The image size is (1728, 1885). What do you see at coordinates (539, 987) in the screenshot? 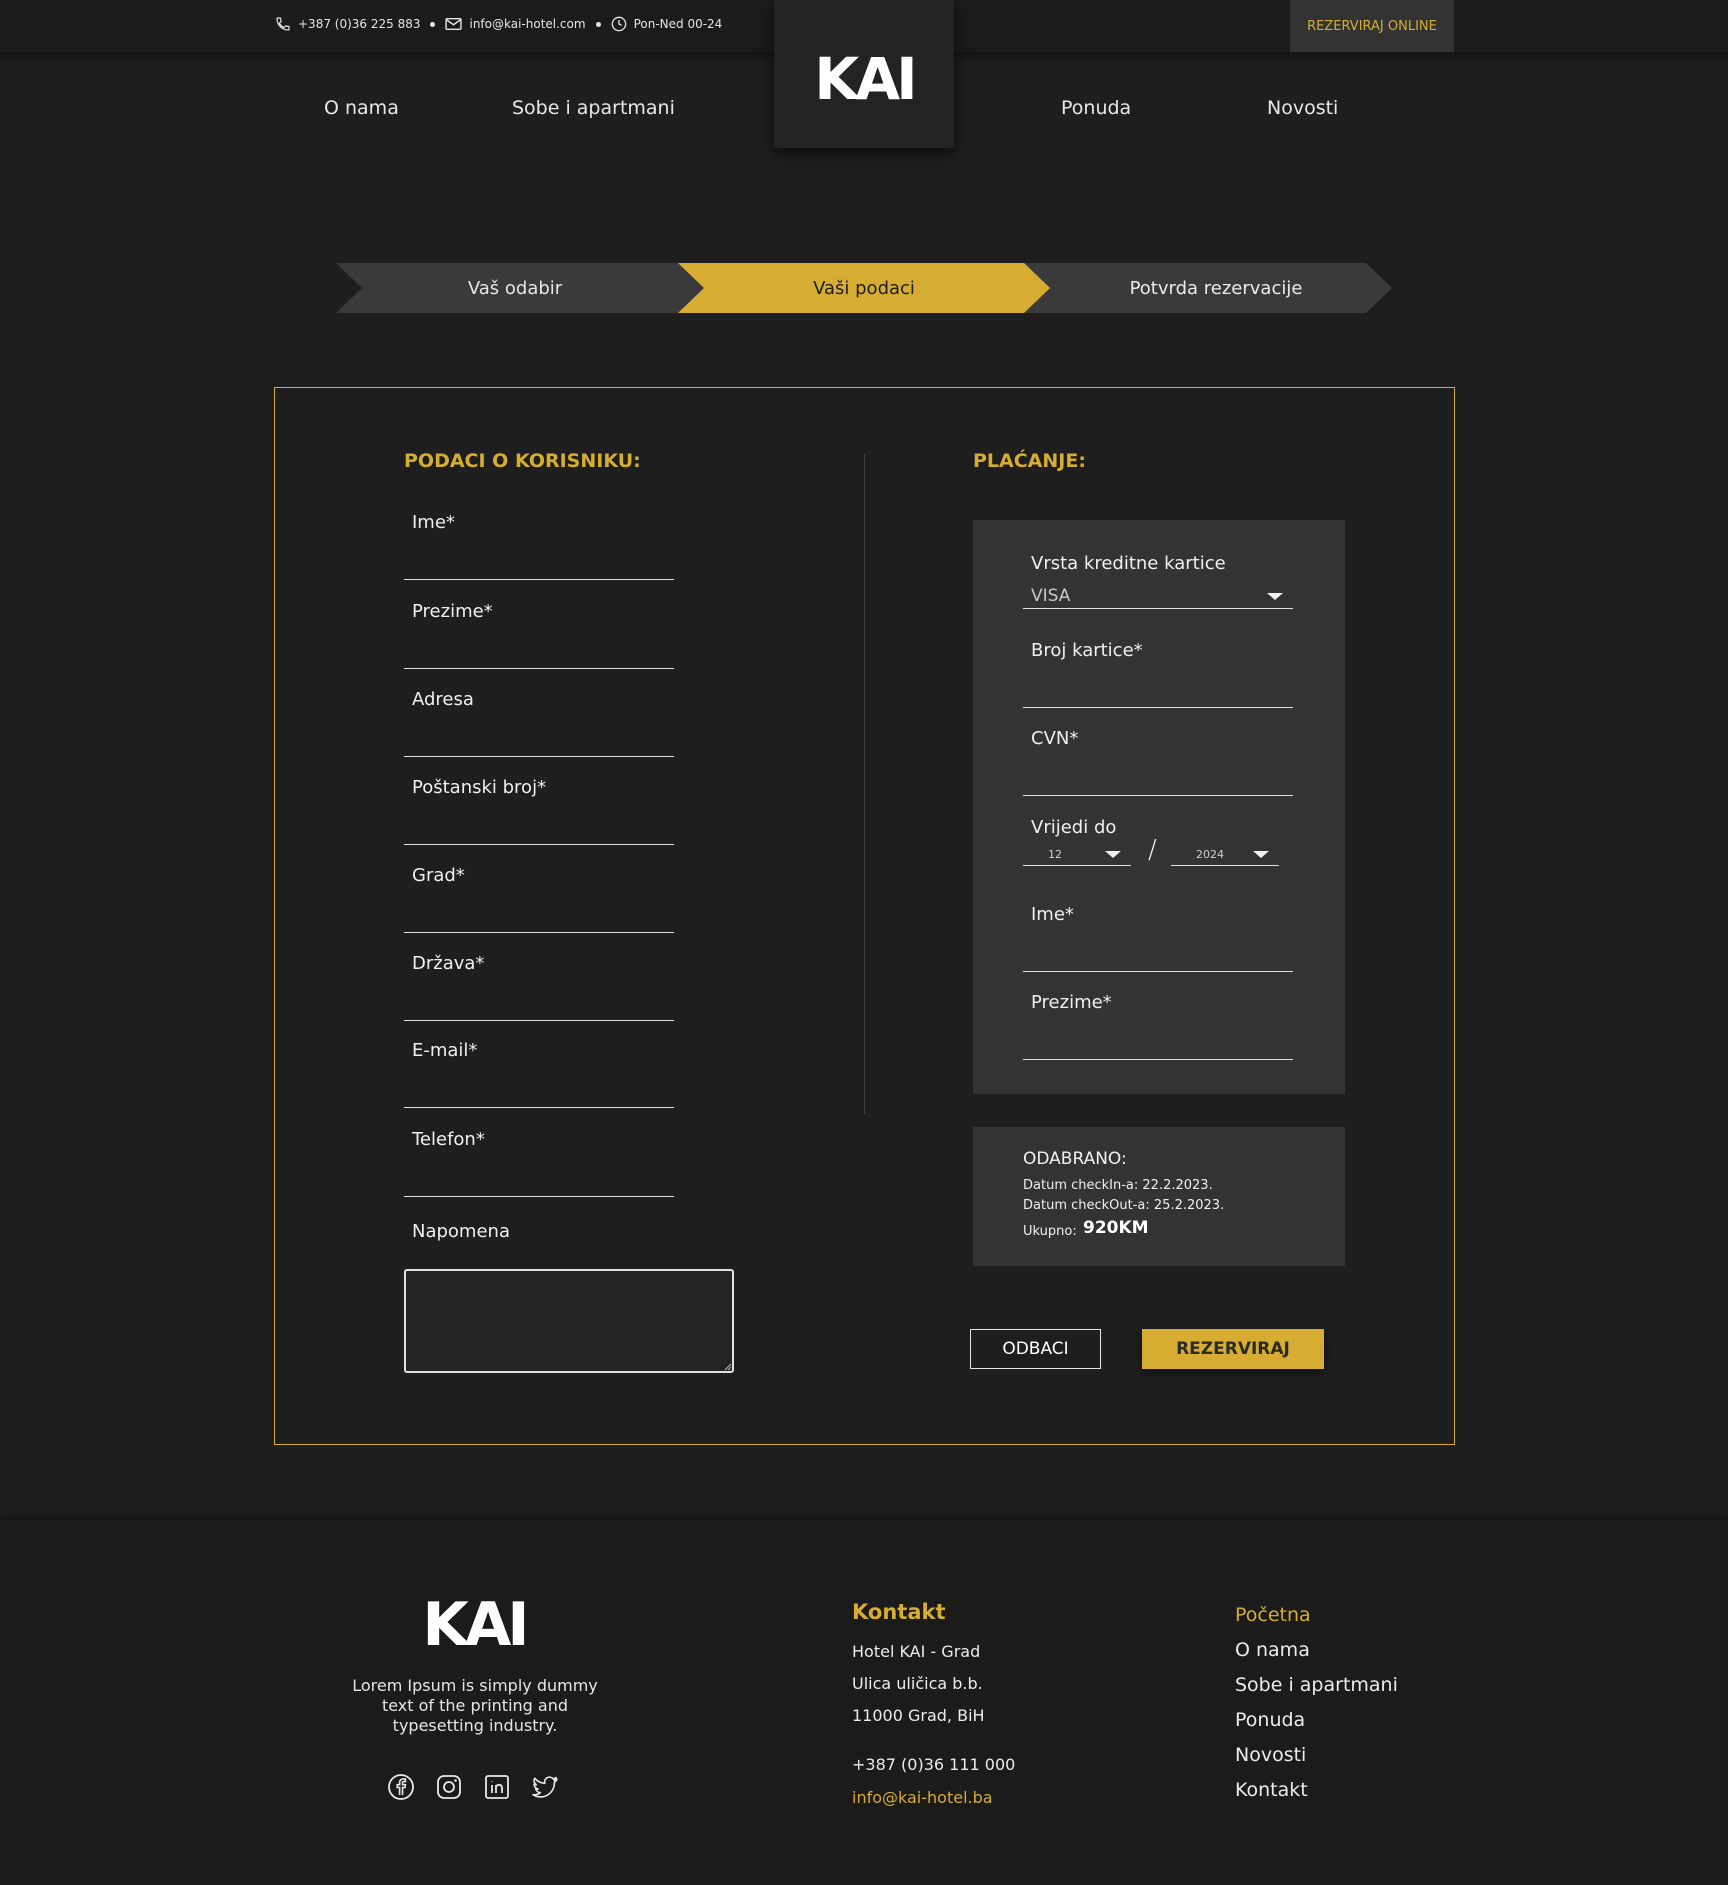
I see `country-field: Država*` at bounding box center [539, 987].